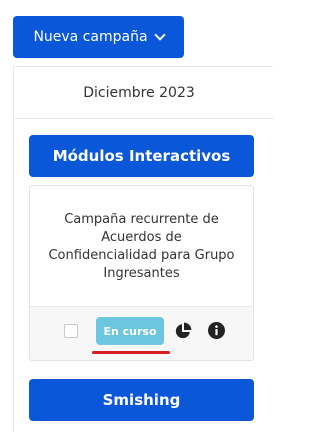  What do you see at coordinates (183, 331) in the screenshot?
I see `pie-chart-icon` at bounding box center [183, 331].